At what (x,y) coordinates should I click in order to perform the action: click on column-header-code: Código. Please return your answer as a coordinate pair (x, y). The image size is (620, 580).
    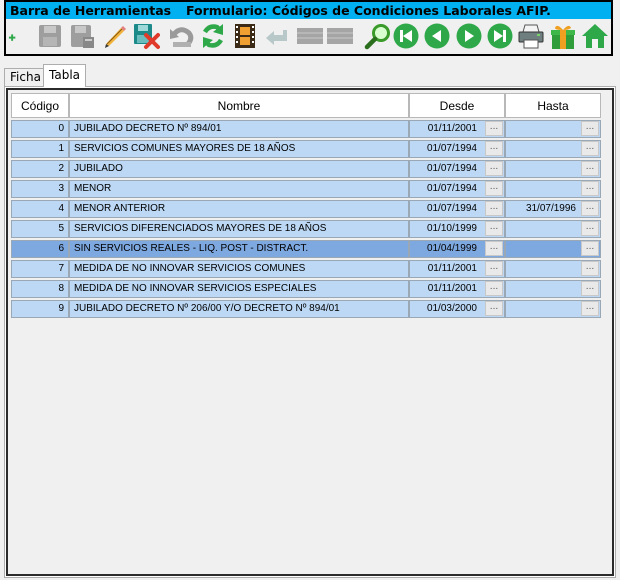
    Looking at the image, I should click on (40, 105).